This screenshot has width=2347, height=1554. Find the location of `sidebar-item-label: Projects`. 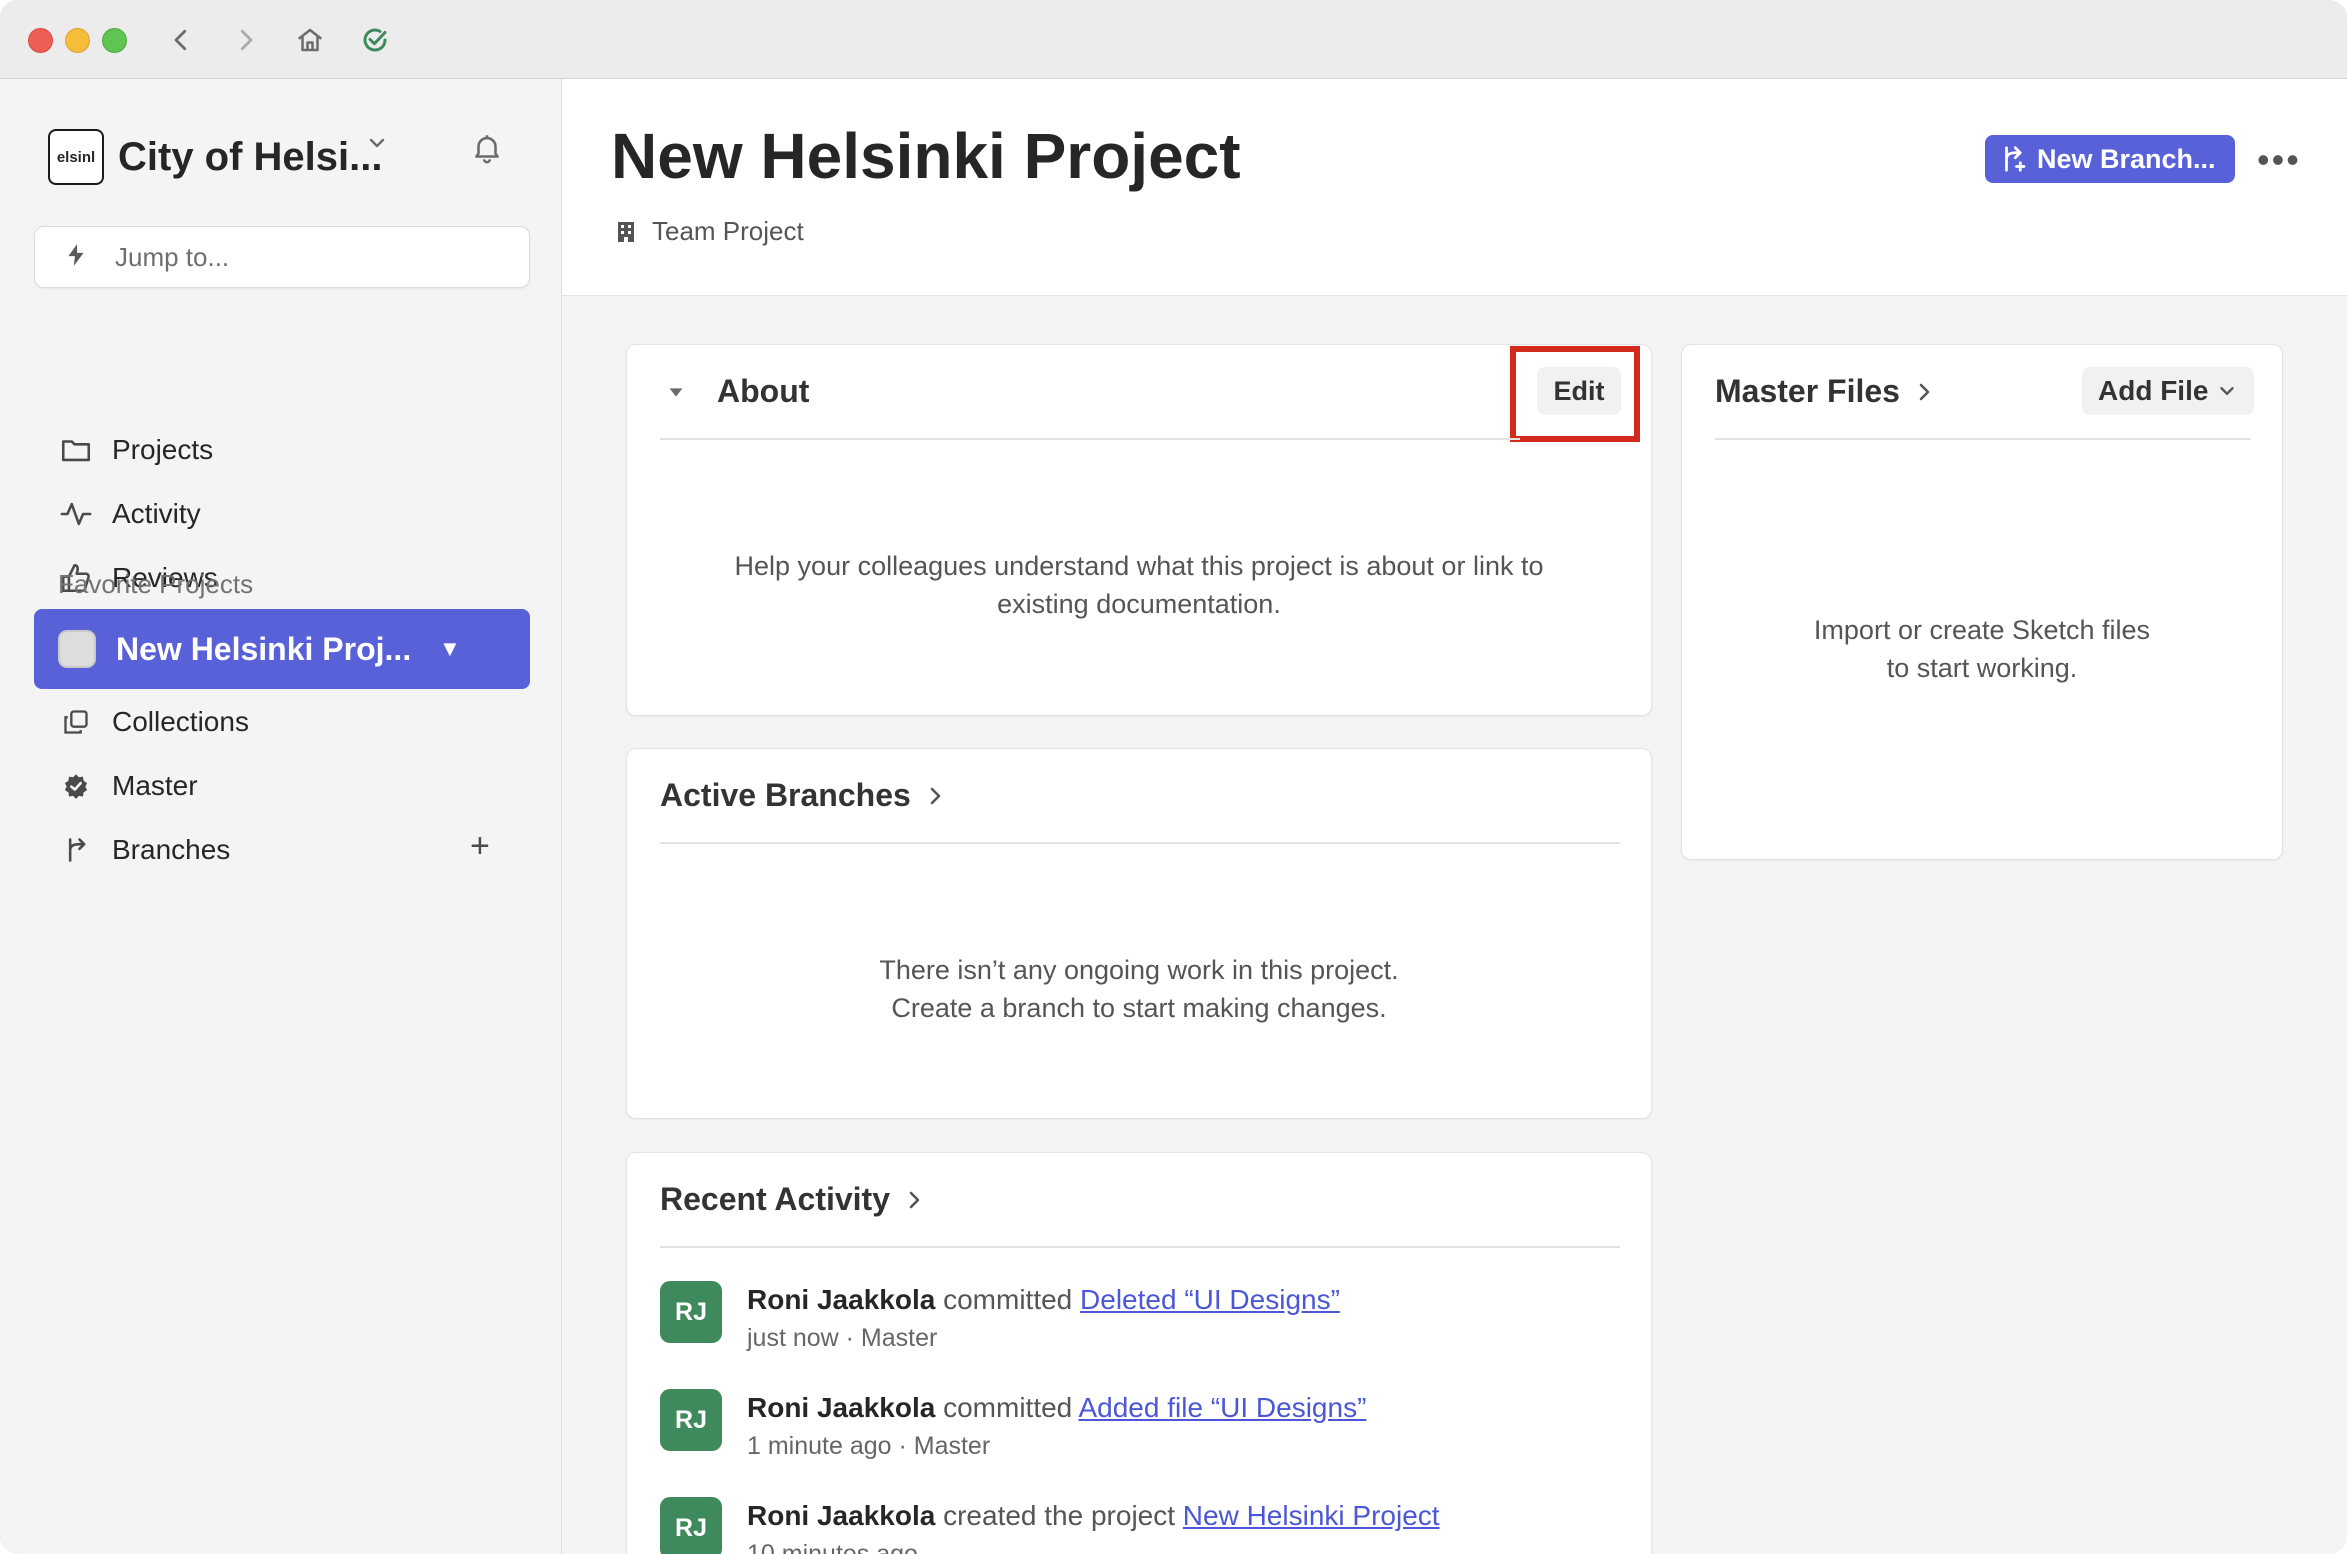

sidebar-item-label: Projects is located at coordinates (163, 449).